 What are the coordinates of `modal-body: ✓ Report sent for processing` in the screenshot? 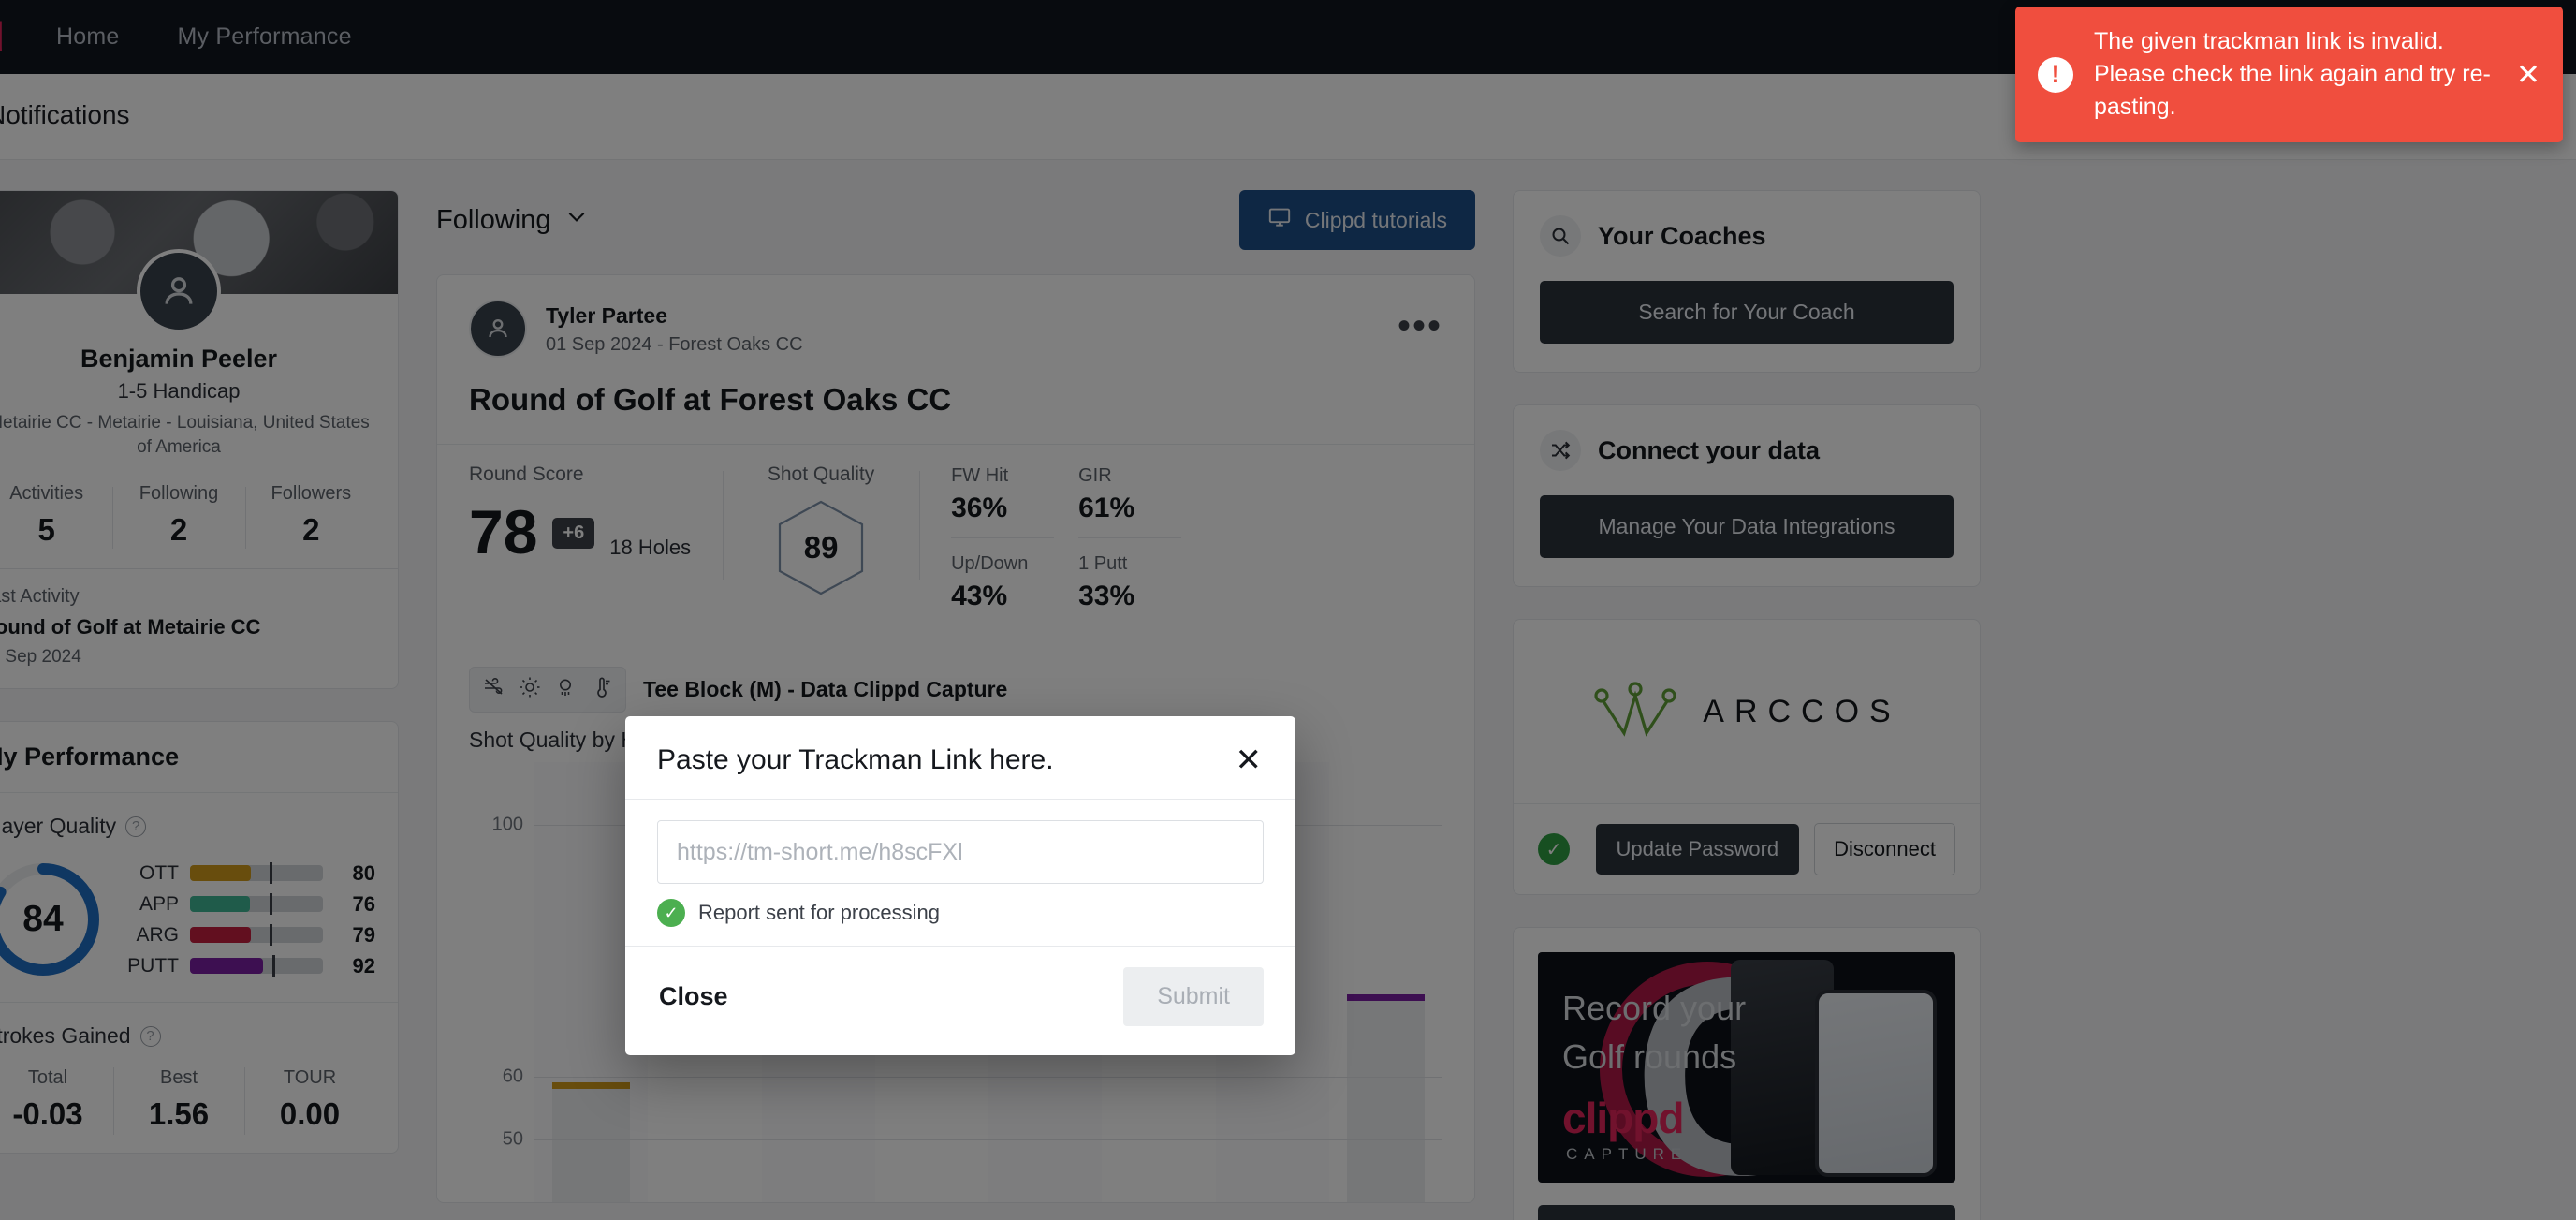 It's located at (960, 873).